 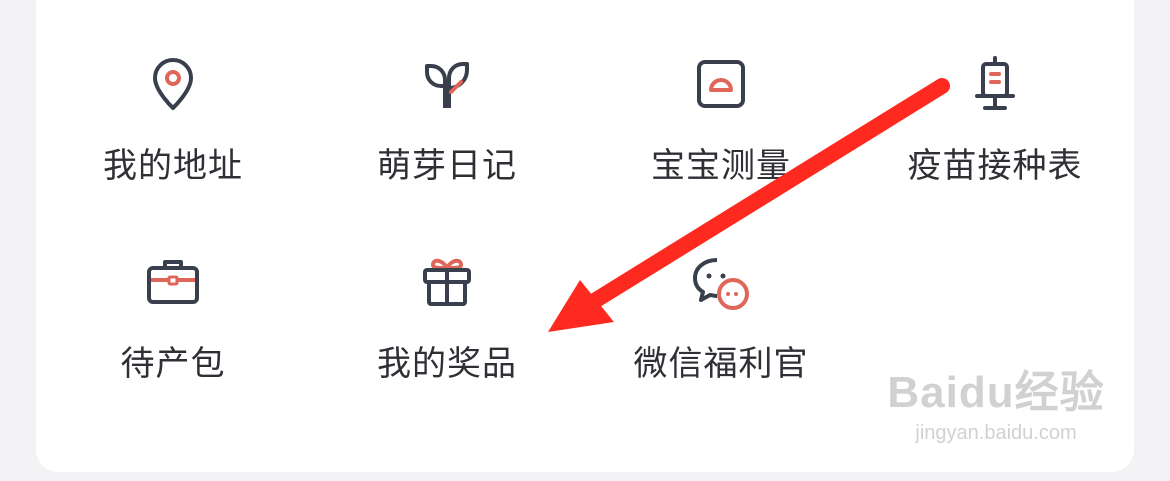 I want to click on vaccine-schedule-item: 疫苗接种表, so click(x=995, y=95).